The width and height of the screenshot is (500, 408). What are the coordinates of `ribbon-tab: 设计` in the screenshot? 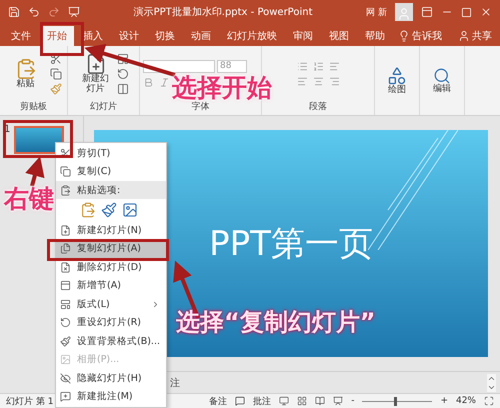 It's located at (129, 36).